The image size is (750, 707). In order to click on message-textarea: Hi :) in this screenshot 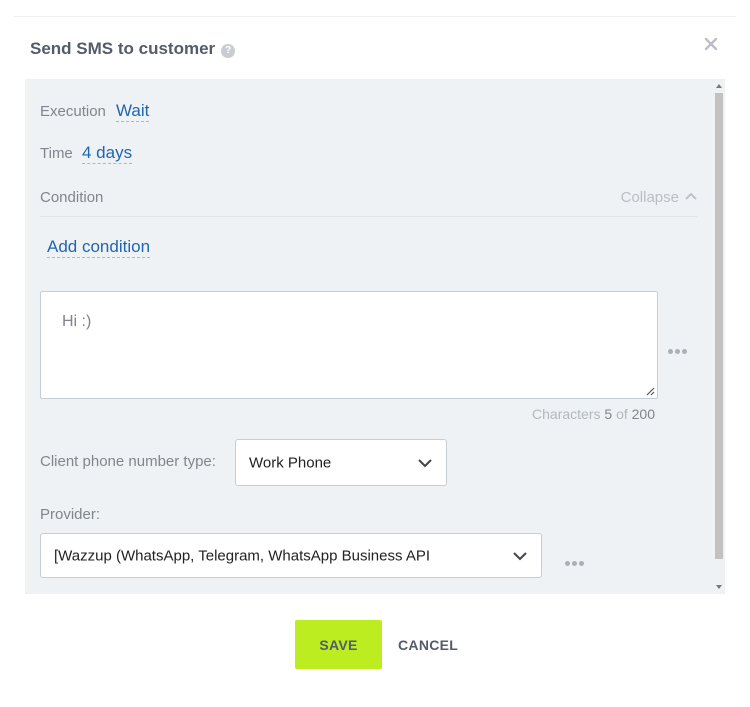, I will do `click(349, 345)`.